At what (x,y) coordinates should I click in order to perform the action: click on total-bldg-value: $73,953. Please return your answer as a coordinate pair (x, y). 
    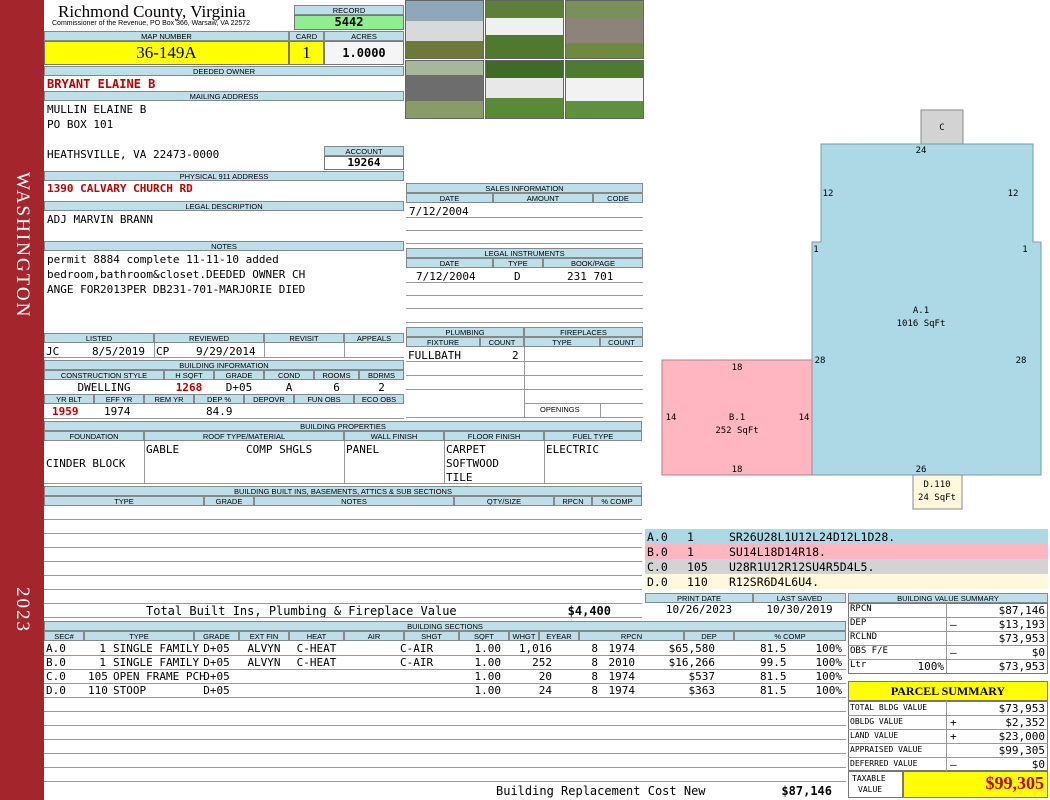
    Looking at the image, I should click on (1021, 708).